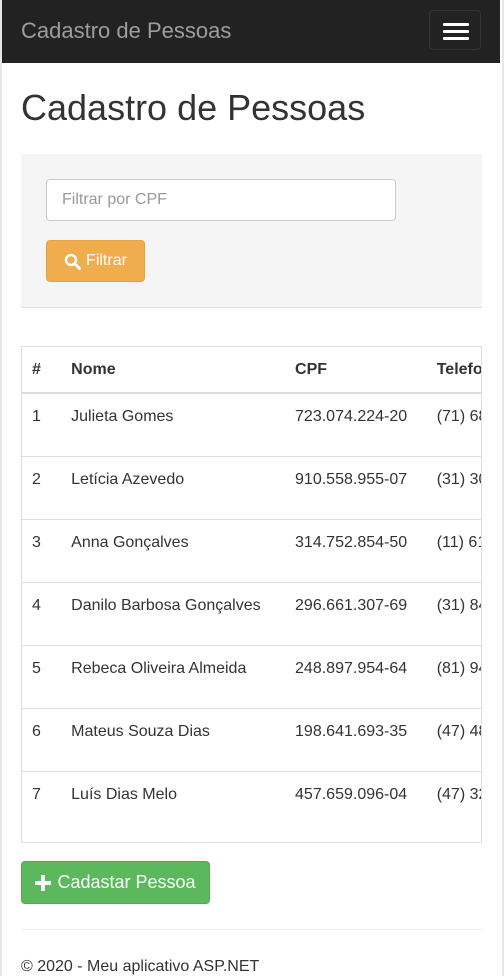 This screenshot has height=977, width=504. Describe the element at coordinates (183, 802) in the screenshot. I see `cell-nome: Luís Dias Melo` at that location.